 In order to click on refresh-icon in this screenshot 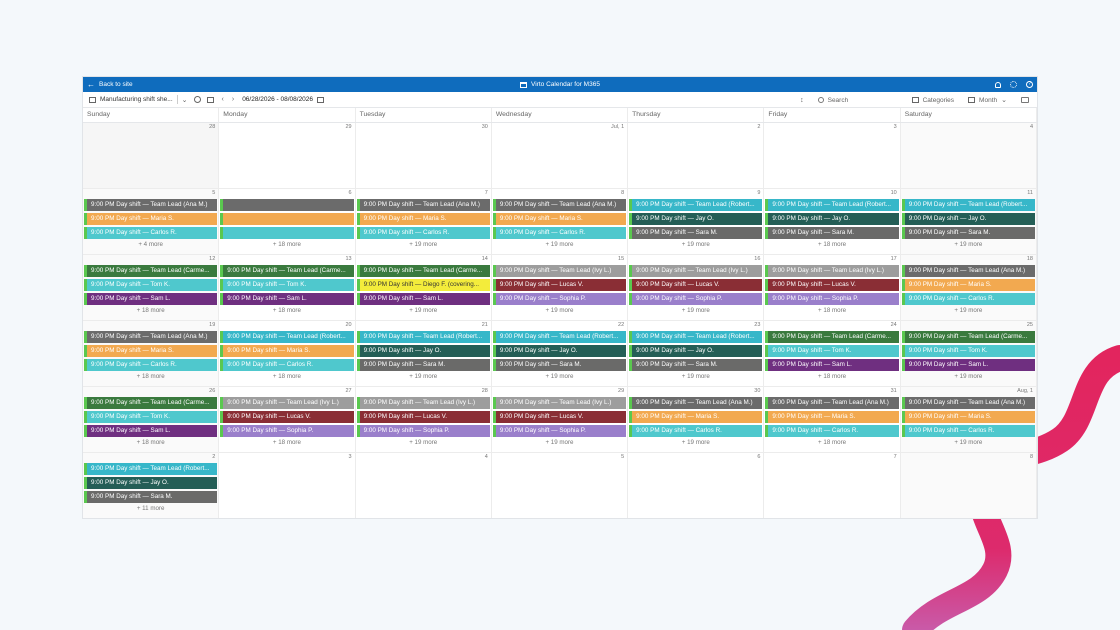, I will do `click(197, 99)`.